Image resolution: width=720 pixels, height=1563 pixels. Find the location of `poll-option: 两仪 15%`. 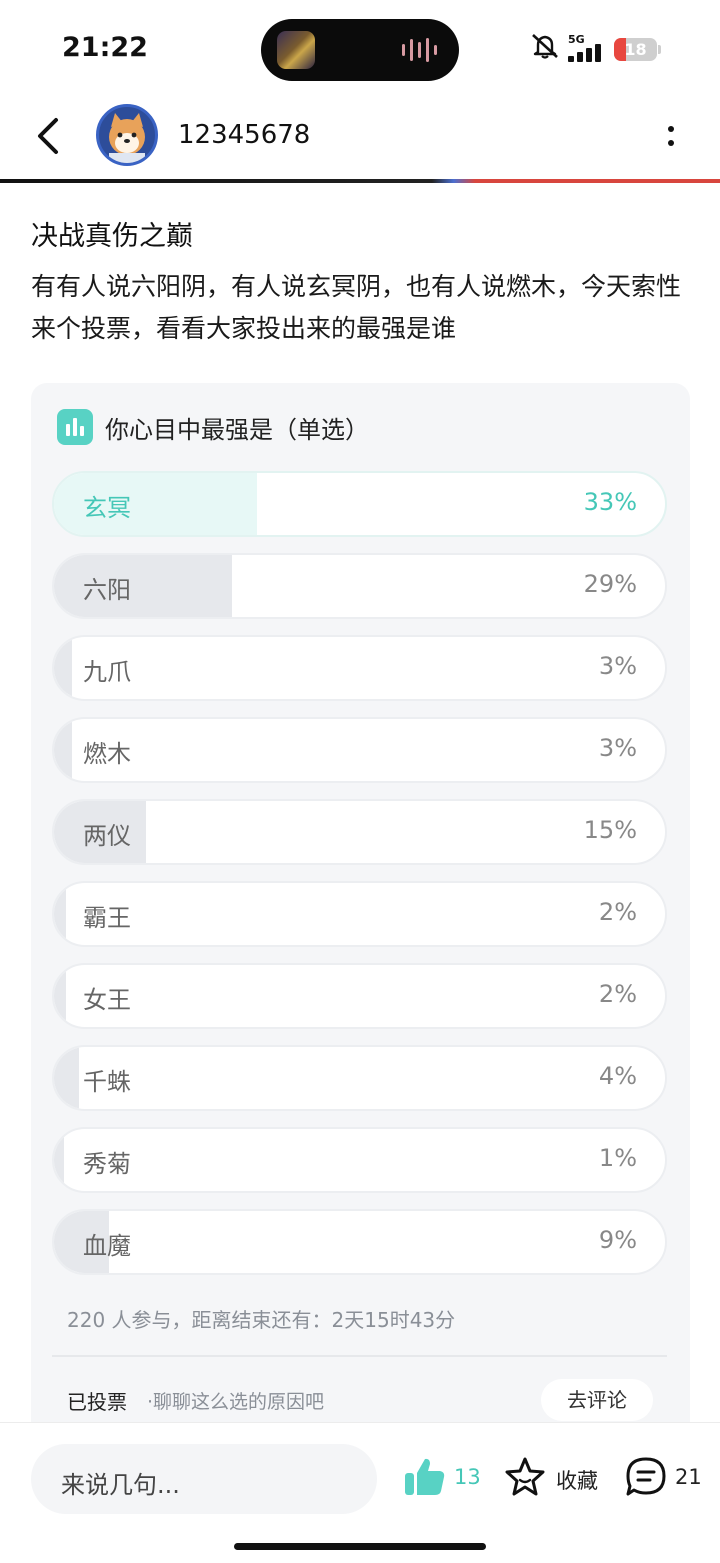

poll-option: 两仪 15% is located at coordinates (359, 832).